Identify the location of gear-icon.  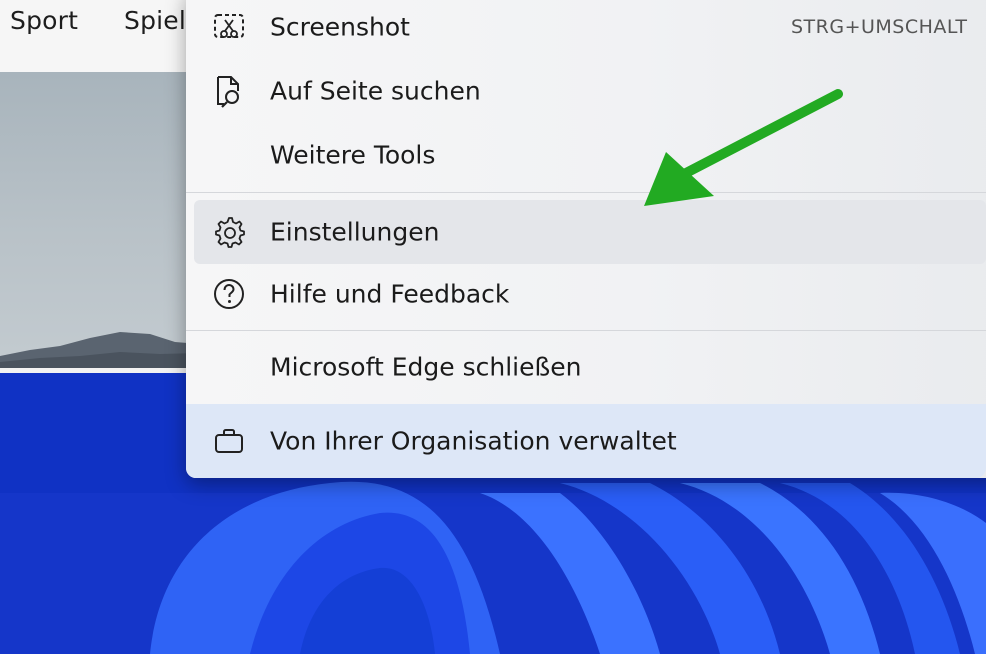
(229, 232).